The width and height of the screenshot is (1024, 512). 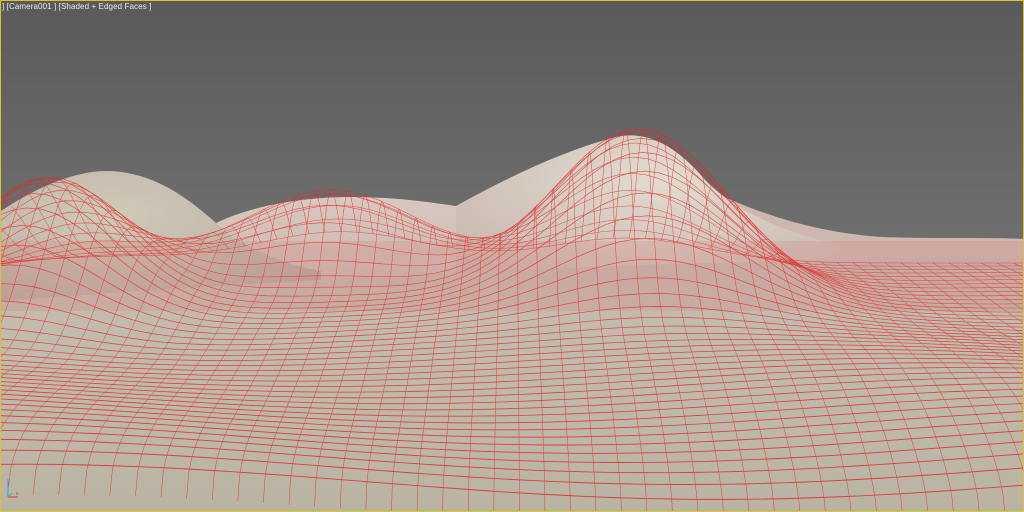 What do you see at coordinates (17, 494) in the screenshot?
I see `svg-text: x` at bounding box center [17, 494].